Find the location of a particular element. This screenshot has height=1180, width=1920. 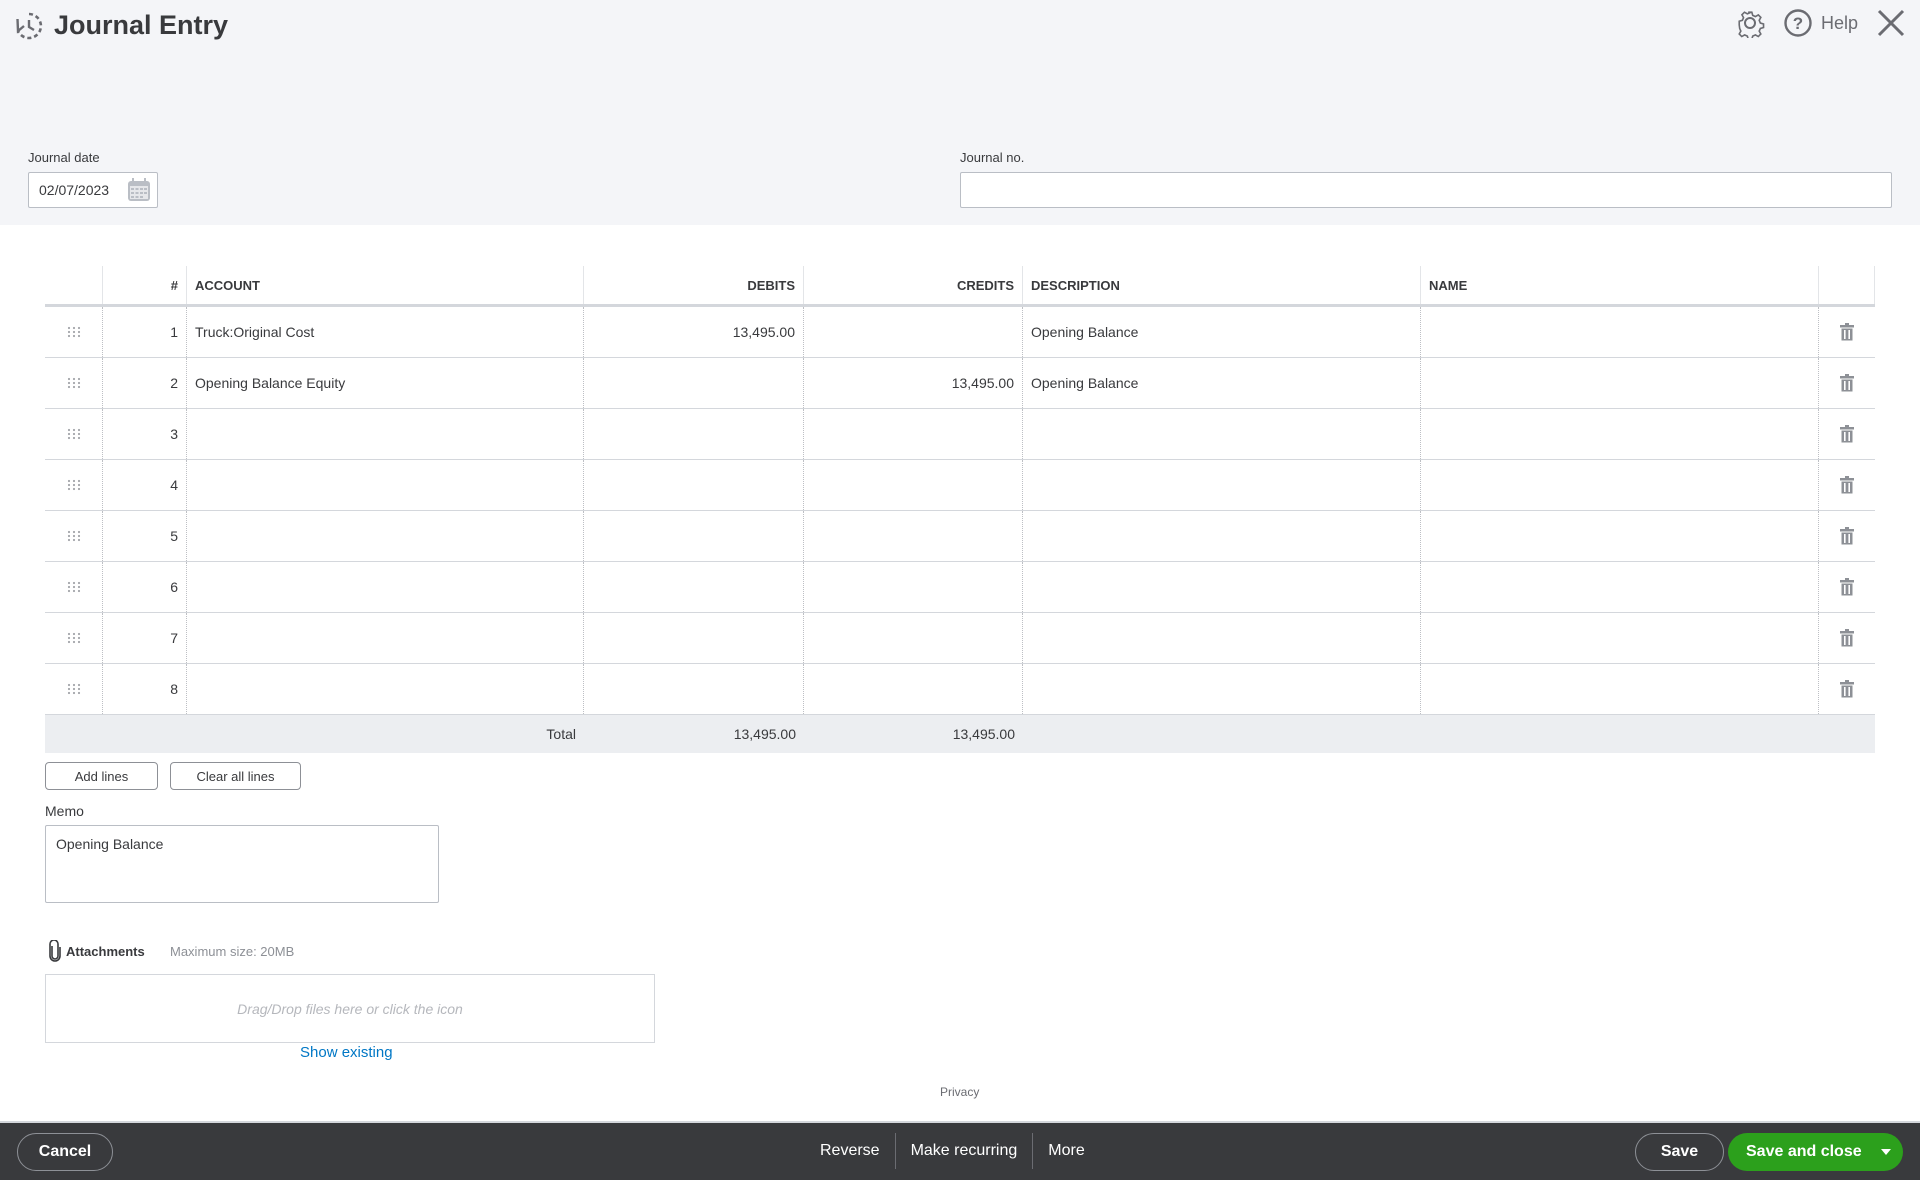

show-existing-link: Show existing is located at coordinates (346, 1052).